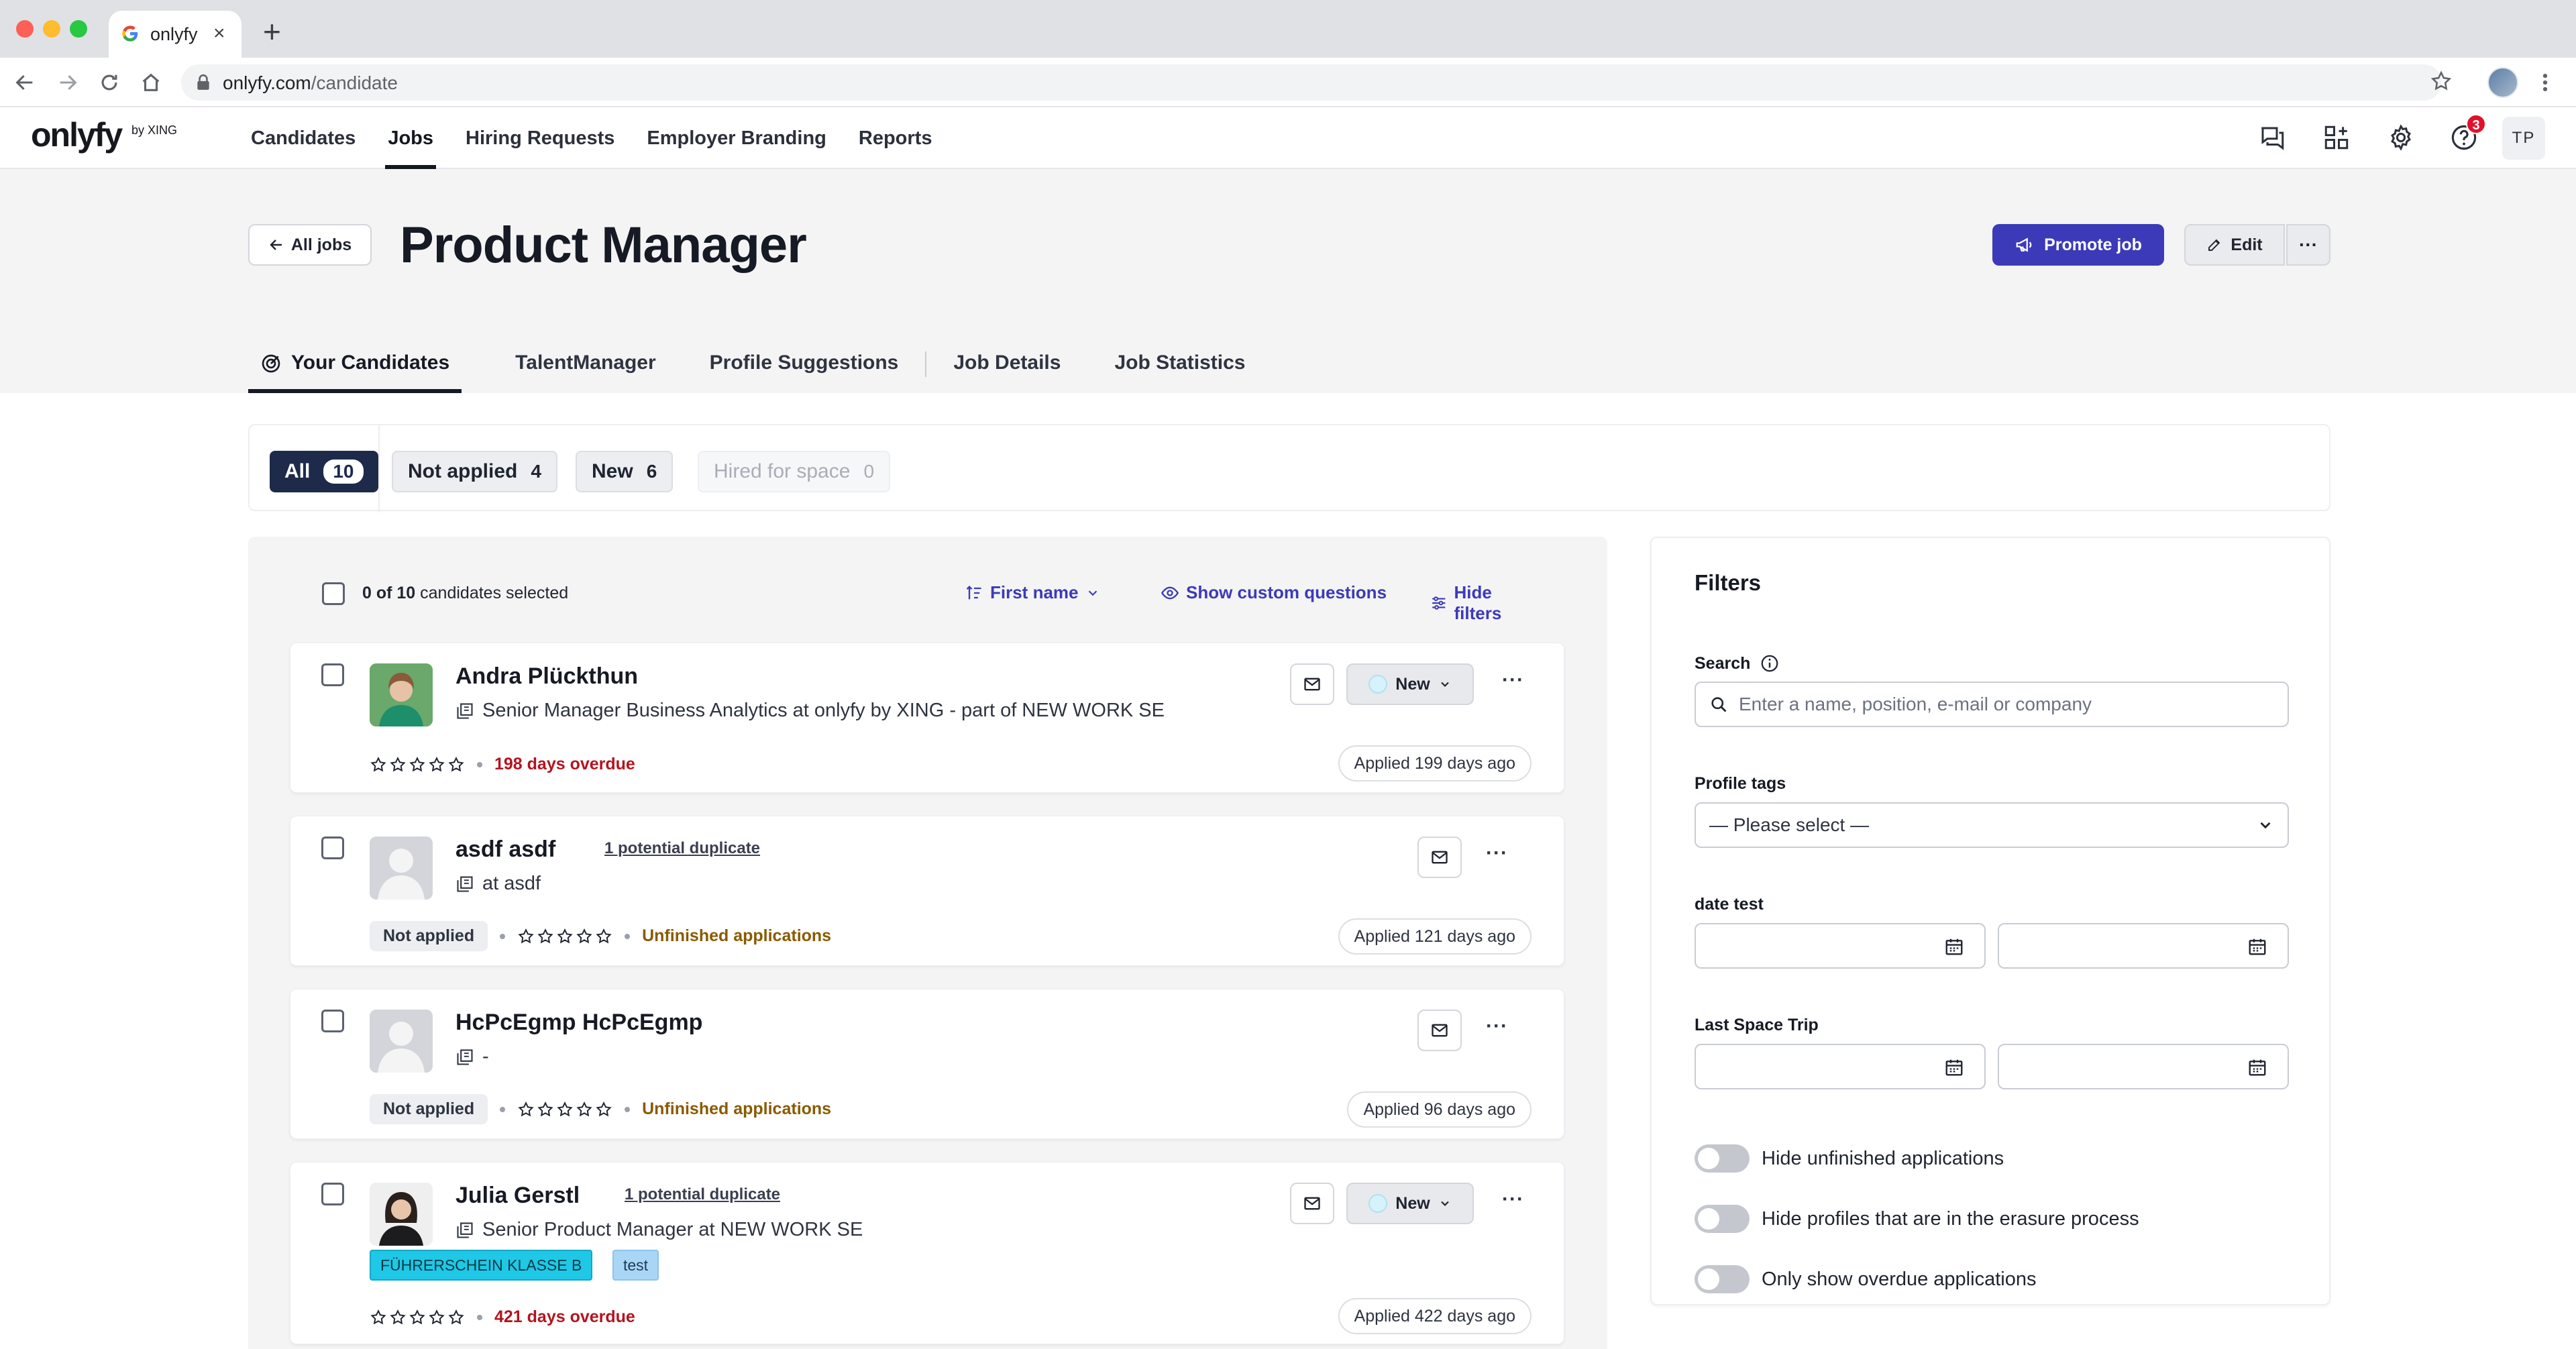  What do you see at coordinates (272, 32) in the screenshot?
I see `new-tab-icon: +` at bounding box center [272, 32].